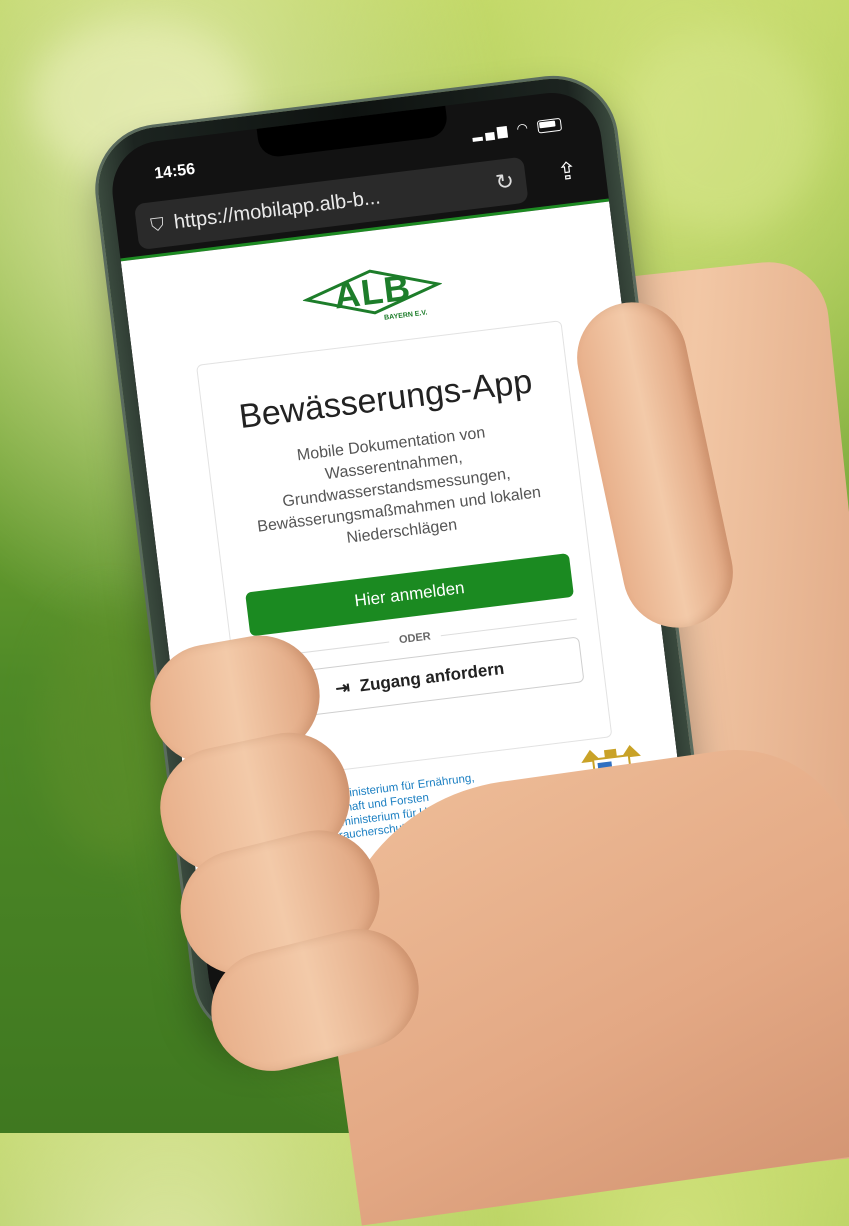 The image size is (849, 1226). What do you see at coordinates (157, 224) in the screenshot?
I see `shield-icon: ⛉` at bounding box center [157, 224].